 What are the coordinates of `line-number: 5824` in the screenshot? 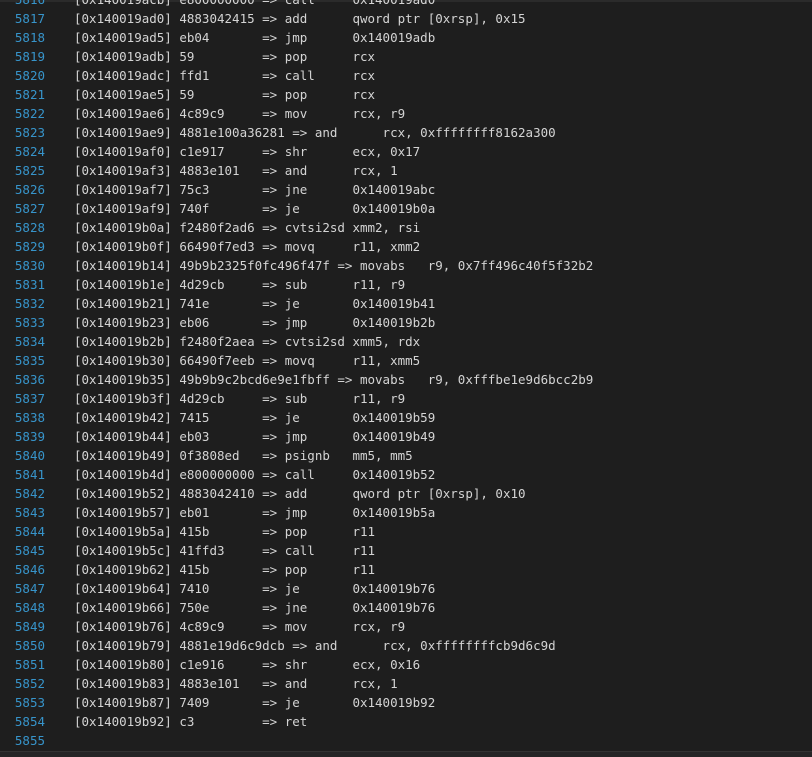 It's located at (29, 151).